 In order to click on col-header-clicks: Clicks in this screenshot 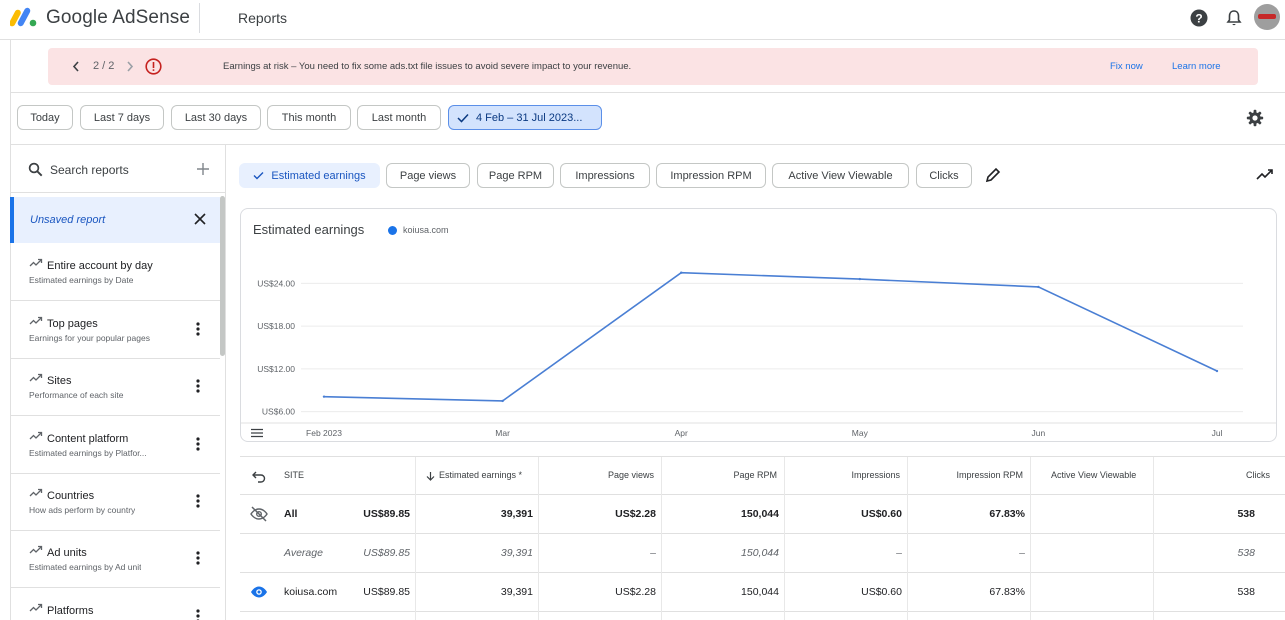, I will do `click(1258, 475)`.